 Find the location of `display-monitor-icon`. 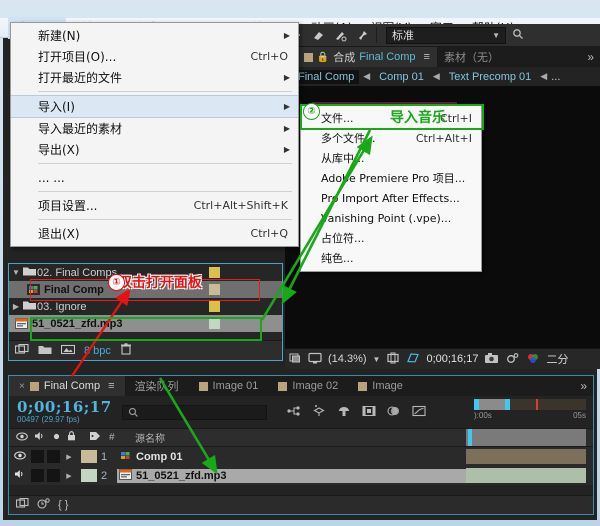

display-monitor-icon is located at coordinates (315, 359).